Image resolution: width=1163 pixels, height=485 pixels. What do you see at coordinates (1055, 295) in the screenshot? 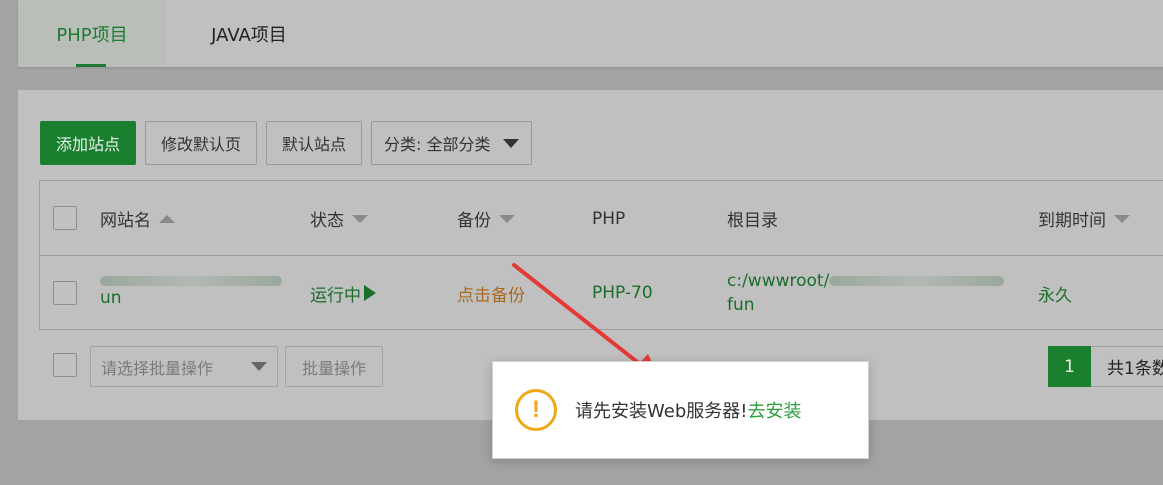
I see `expire-label: 永久` at bounding box center [1055, 295].